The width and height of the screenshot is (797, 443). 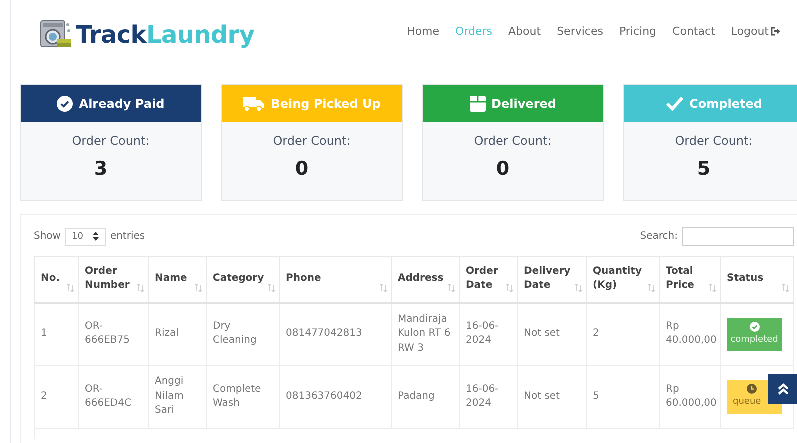 What do you see at coordinates (754, 334) in the screenshot?
I see `status-badge: completed` at bounding box center [754, 334].